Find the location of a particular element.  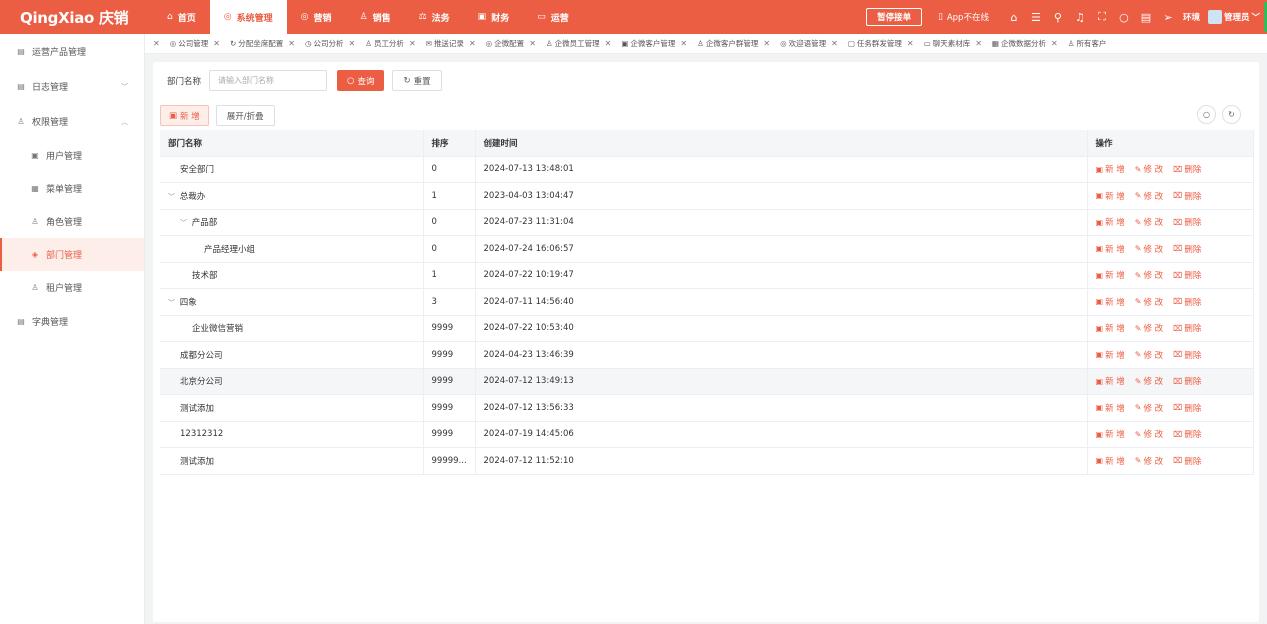

expand-collapse-button: 展开/折叠 is located at coordinates (245, 115).